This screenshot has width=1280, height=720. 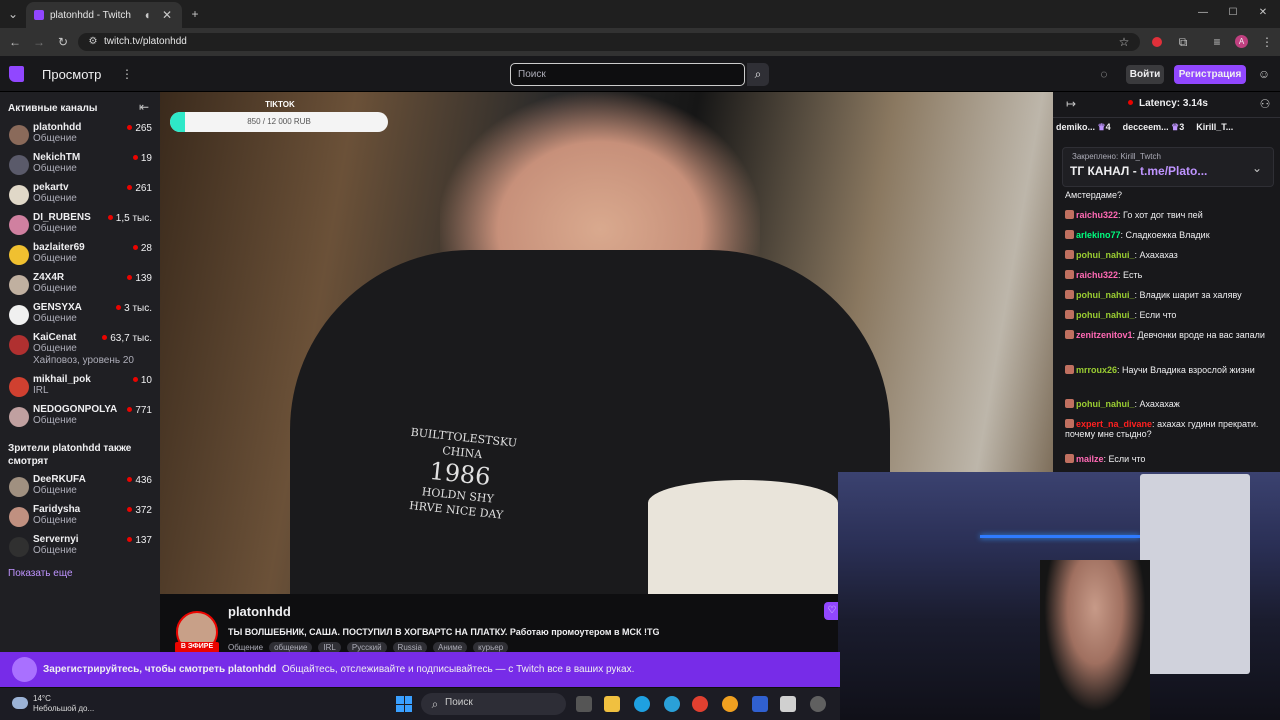 I want to click on sidebar-channel: DeeRKUFA Общение 436, so click(x=80, y=487).